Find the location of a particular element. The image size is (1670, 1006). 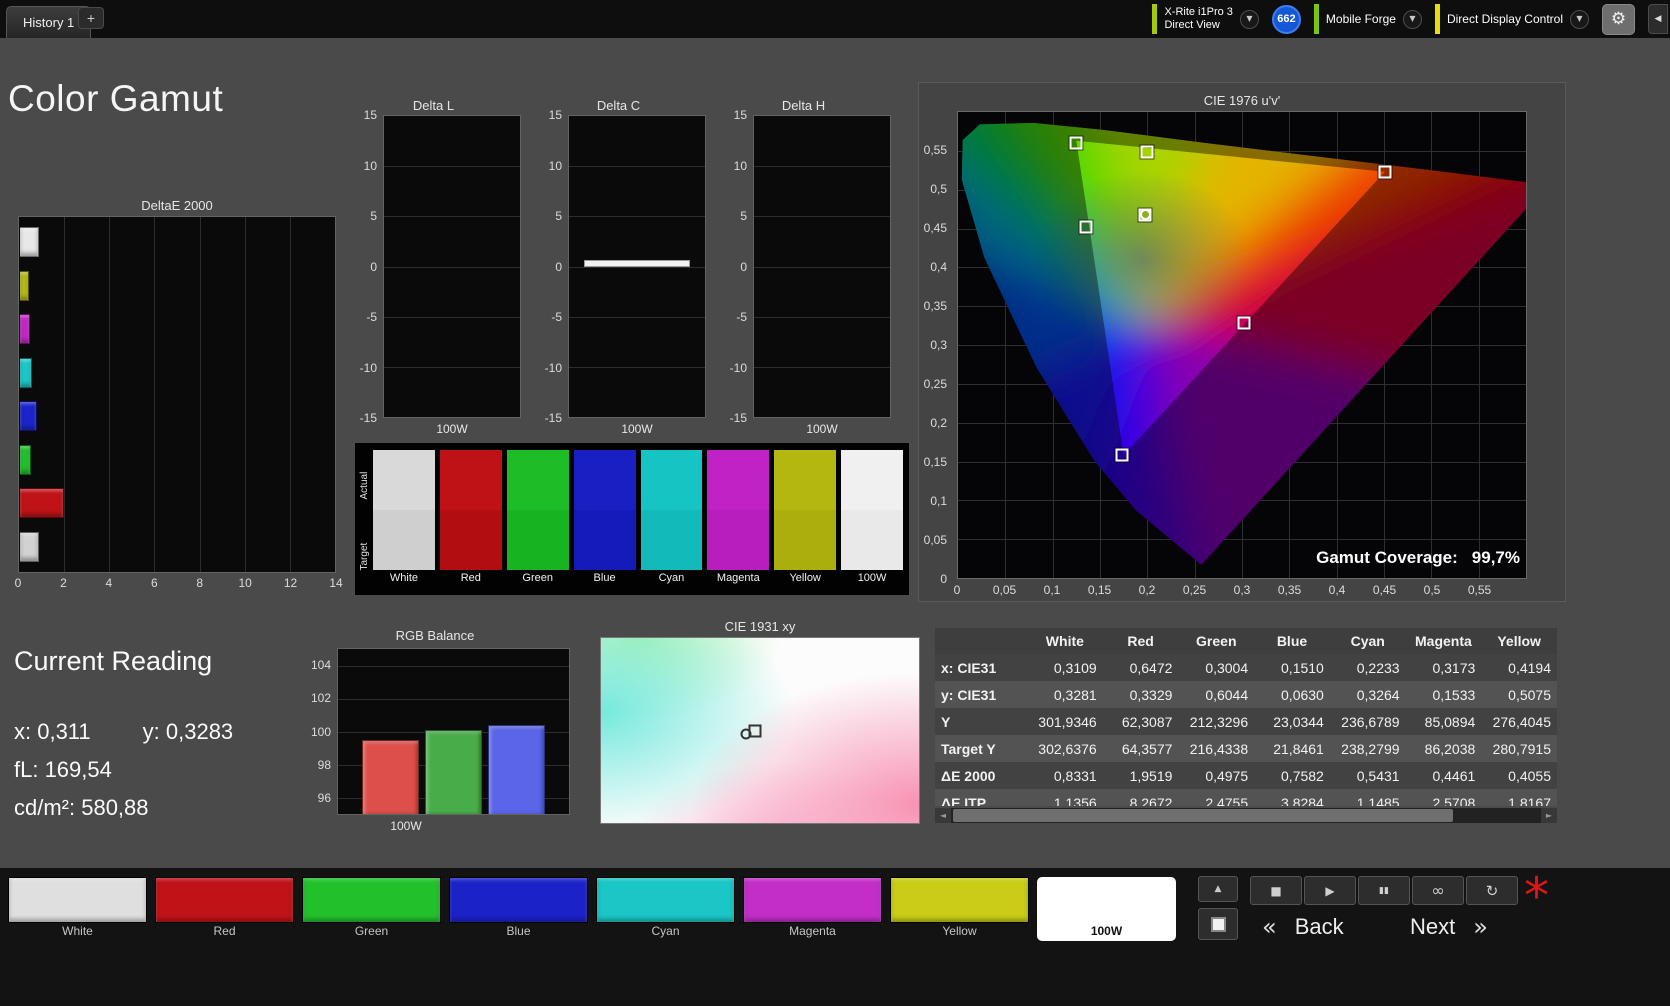

display-control-label: Direct Display Control is located at coordinates (1504, 18).